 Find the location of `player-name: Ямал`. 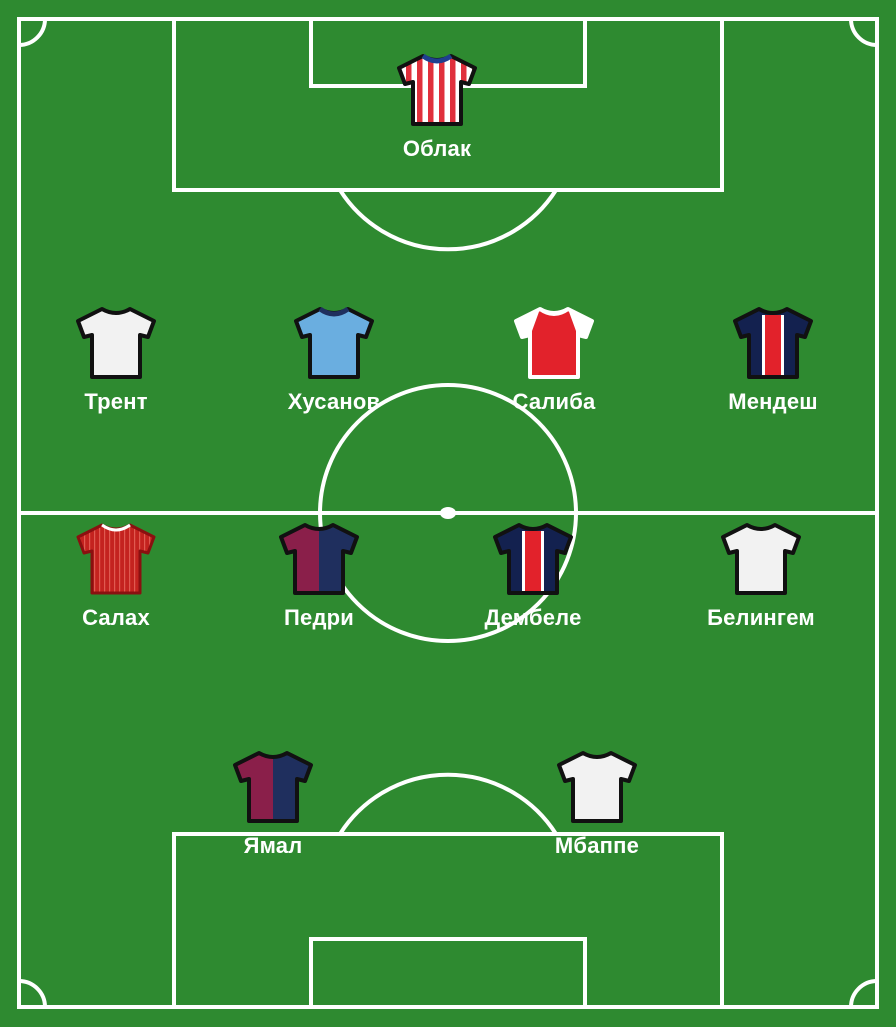

player-name: Ямал is located at coordinates (273, 845).